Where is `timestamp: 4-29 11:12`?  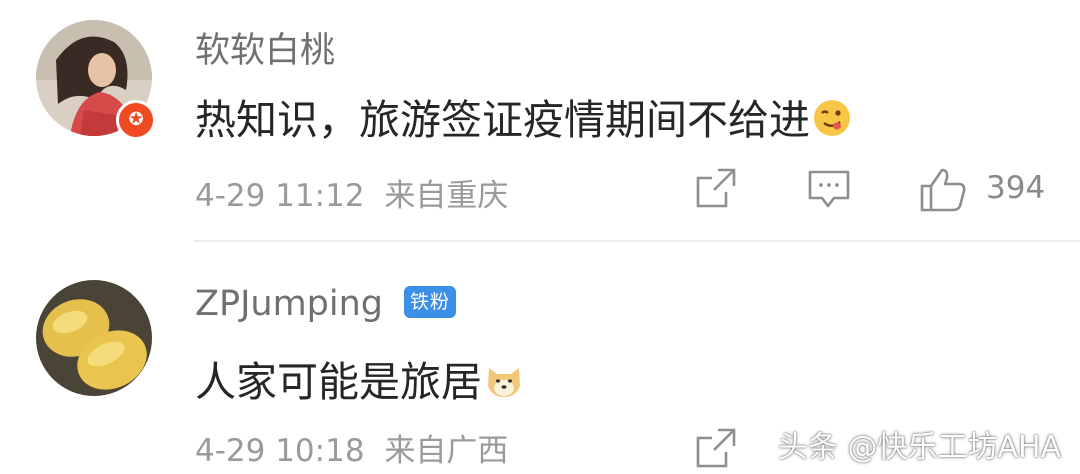
timestamp: 4-29 11:12 is located at coordinates (280, 196).